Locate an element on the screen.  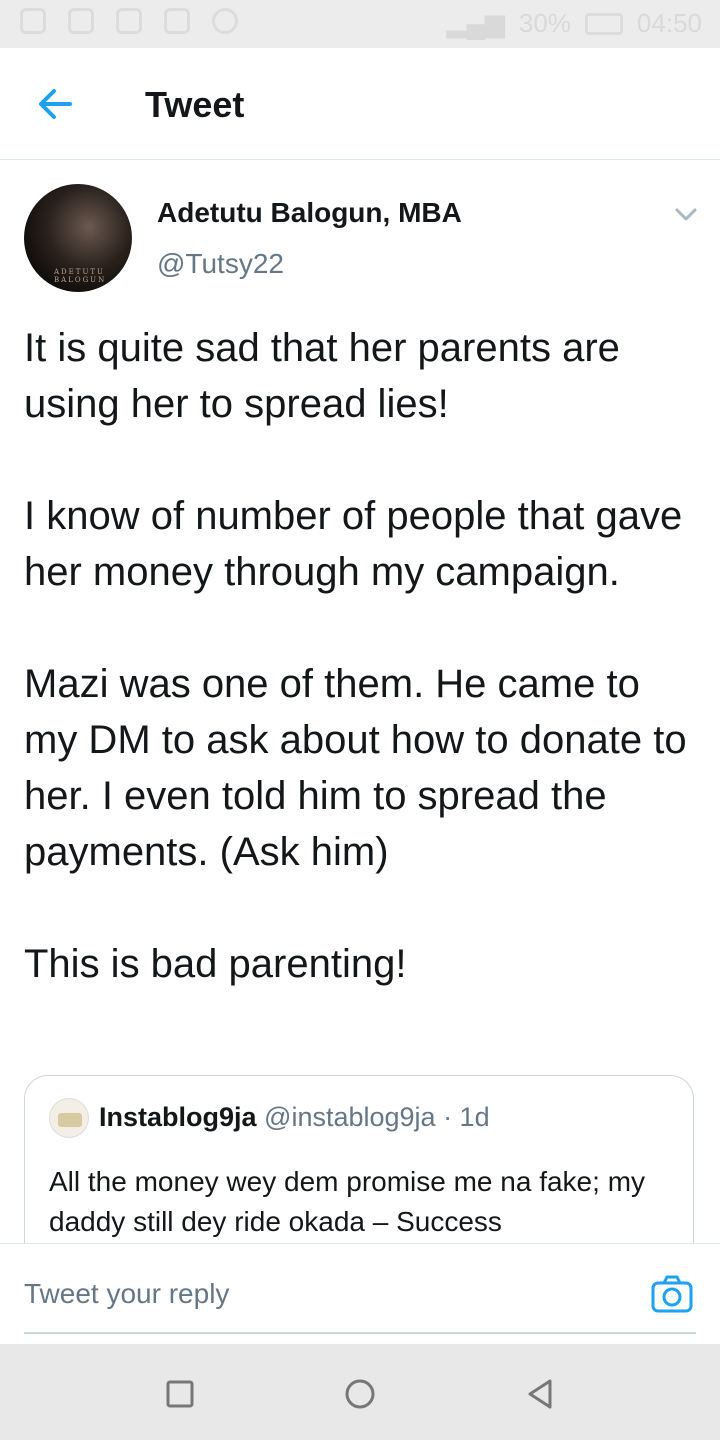
arrow-left-icon is located at coordinates (56, 104).